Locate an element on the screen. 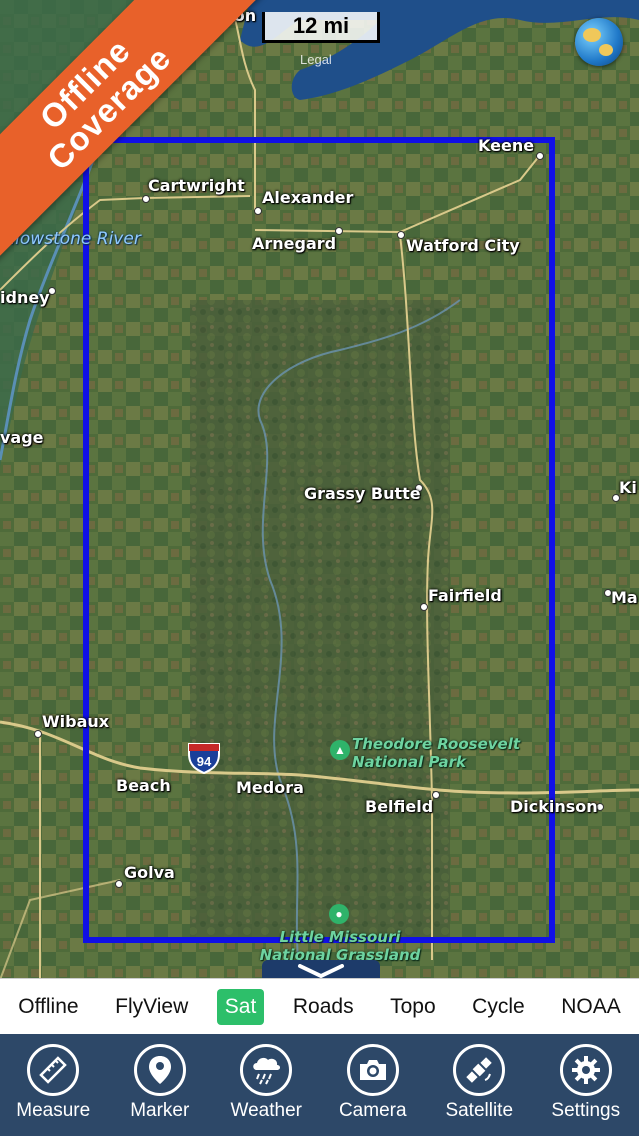 The height and width of the screenshot is (1136, 639). place-label: Beach is located at coordinates (143, 785).